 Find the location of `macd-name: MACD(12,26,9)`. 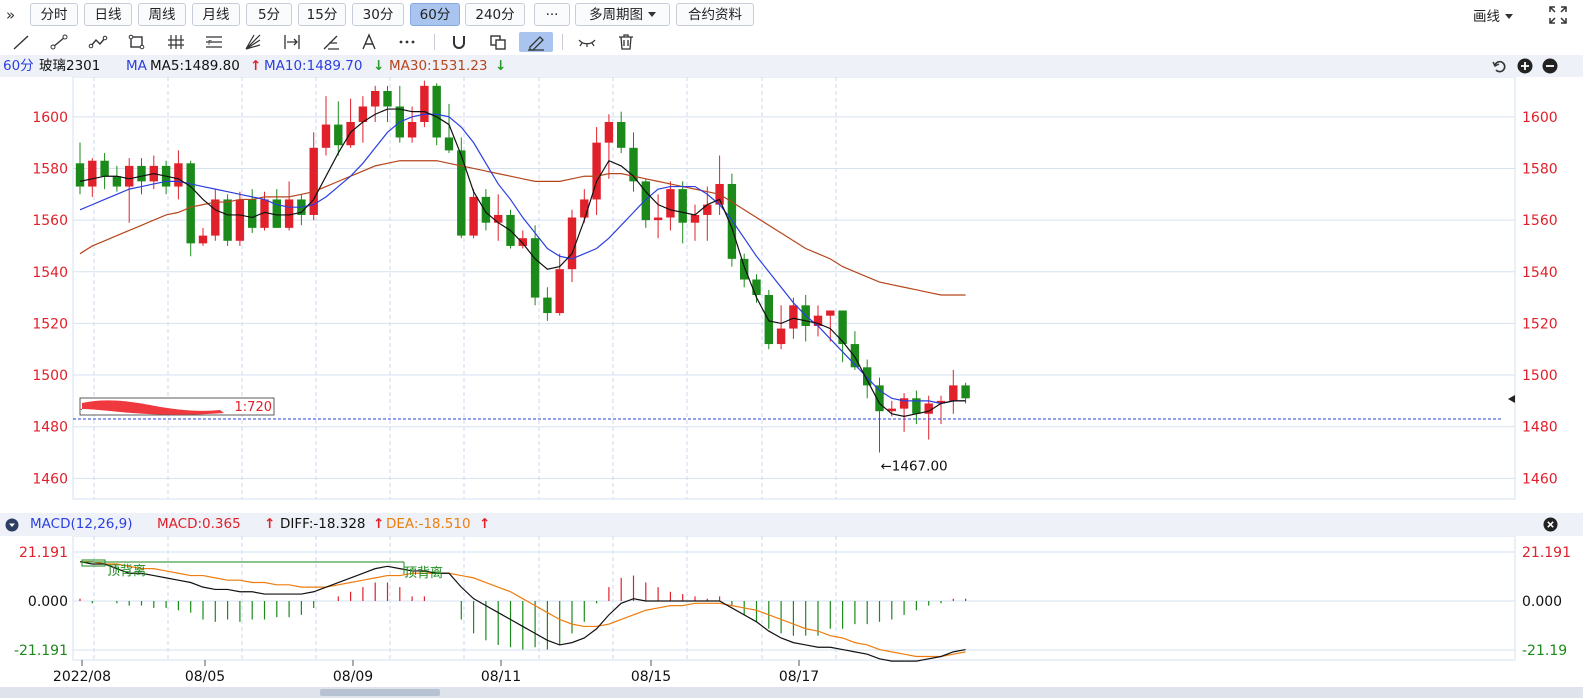

macd-name: MACD(12,26,9) is located at coordinates (81, 524).